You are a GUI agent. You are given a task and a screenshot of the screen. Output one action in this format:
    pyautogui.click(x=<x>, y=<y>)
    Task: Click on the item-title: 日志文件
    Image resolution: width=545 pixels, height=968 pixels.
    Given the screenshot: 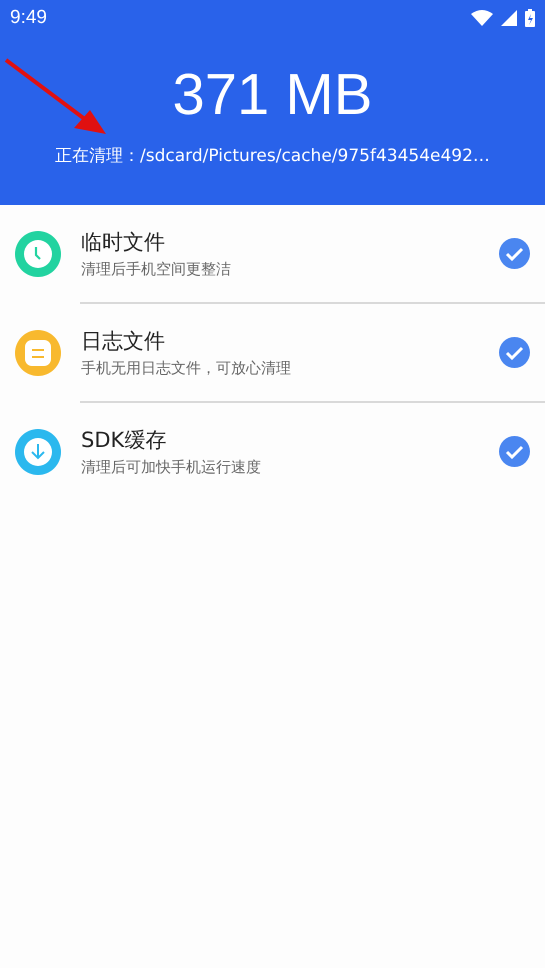 What is the action you would take?
    pyautogui.click(x=123, y=341)
    